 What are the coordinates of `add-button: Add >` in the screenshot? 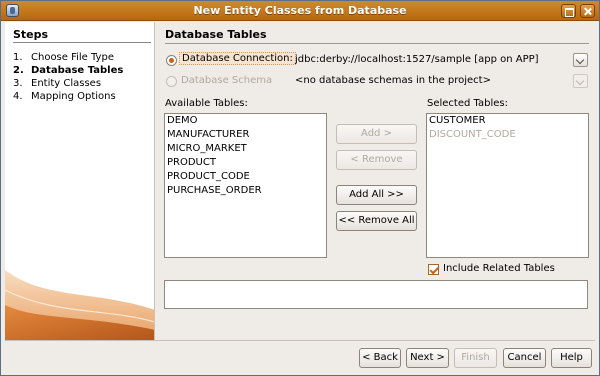 It's located at (376, 134).